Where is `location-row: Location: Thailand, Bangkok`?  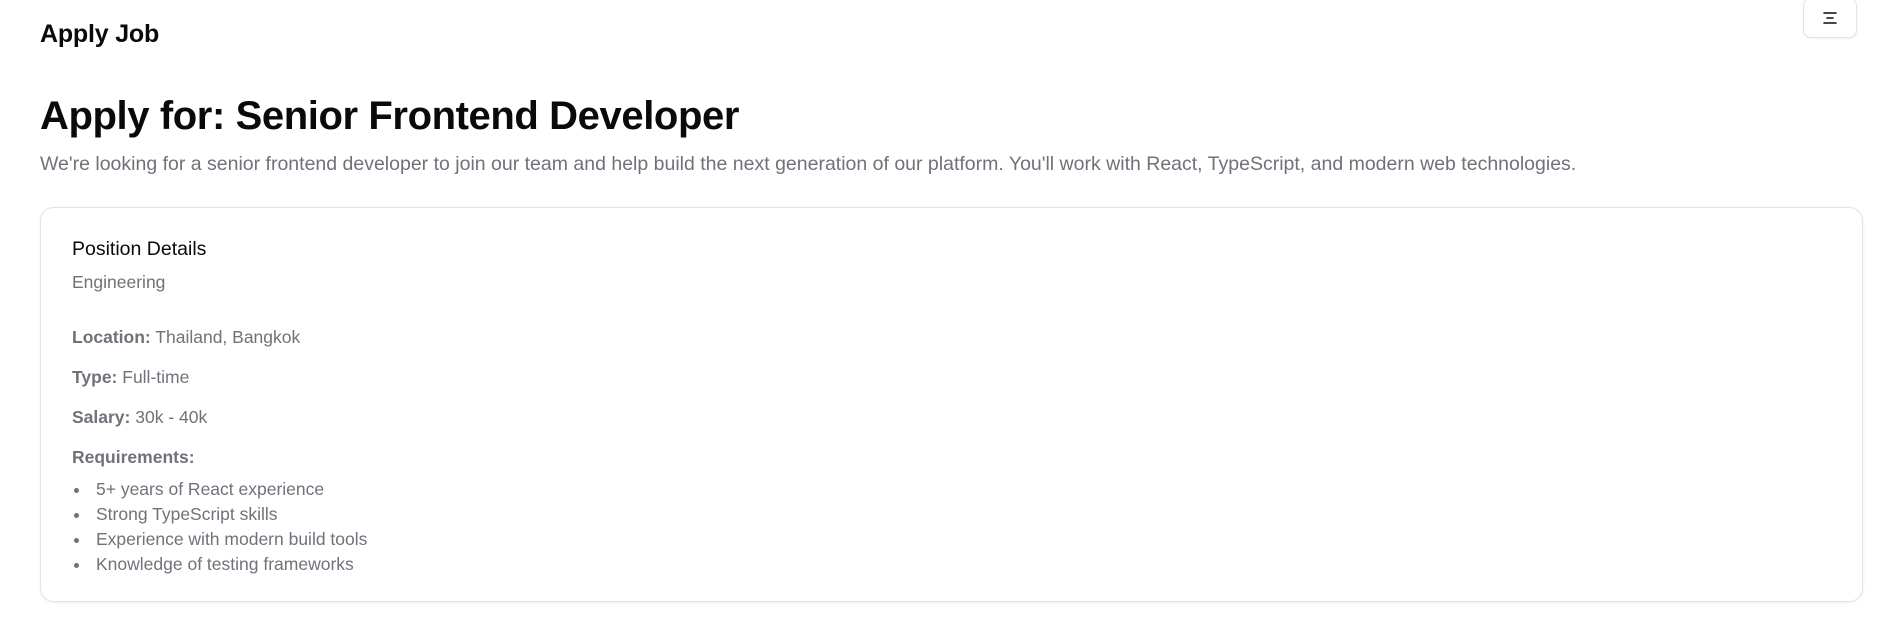 location-row: Location: Thailand, Bangkok is located at coordinates (951, 337).